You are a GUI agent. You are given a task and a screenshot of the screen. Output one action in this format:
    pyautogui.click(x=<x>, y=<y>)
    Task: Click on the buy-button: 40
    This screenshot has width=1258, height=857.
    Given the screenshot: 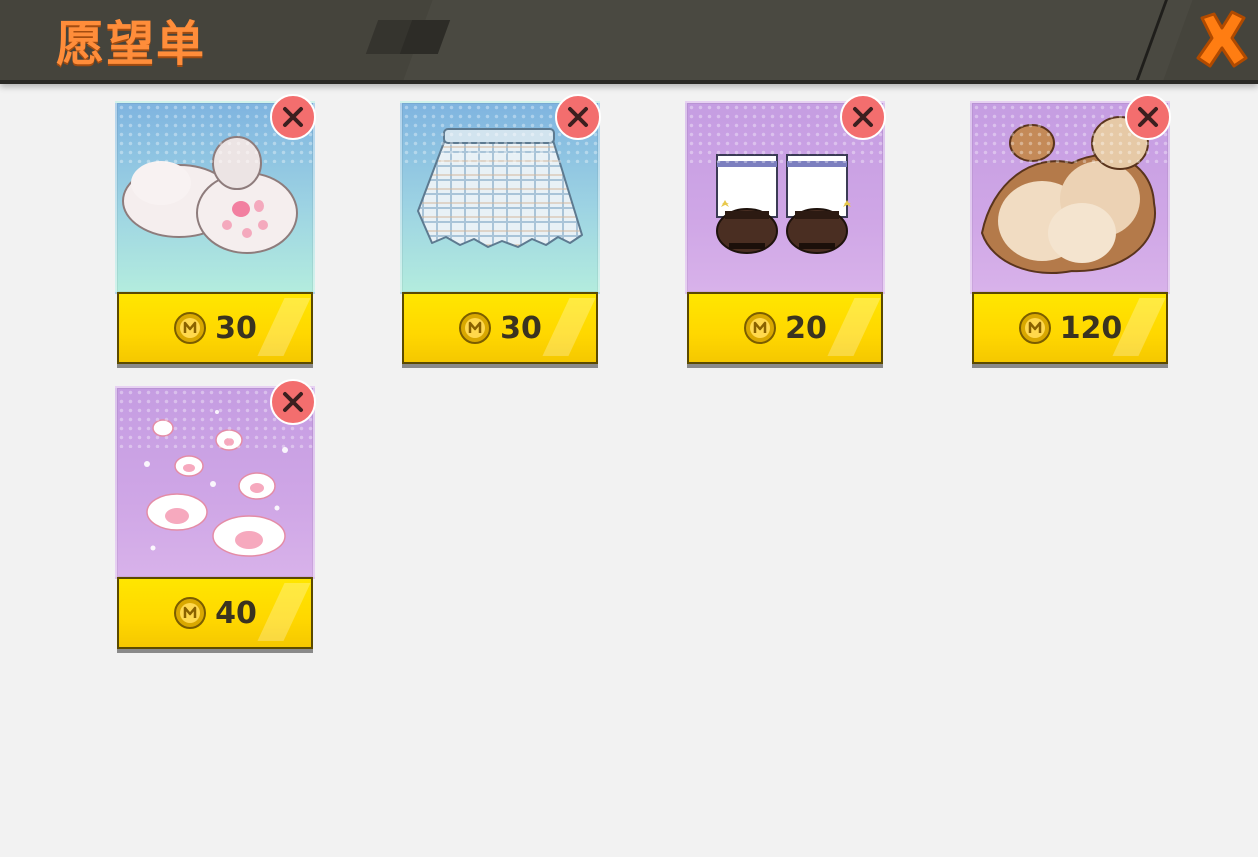 What is the action you would take?
    pyautogui.click(x=215, y=613)
    